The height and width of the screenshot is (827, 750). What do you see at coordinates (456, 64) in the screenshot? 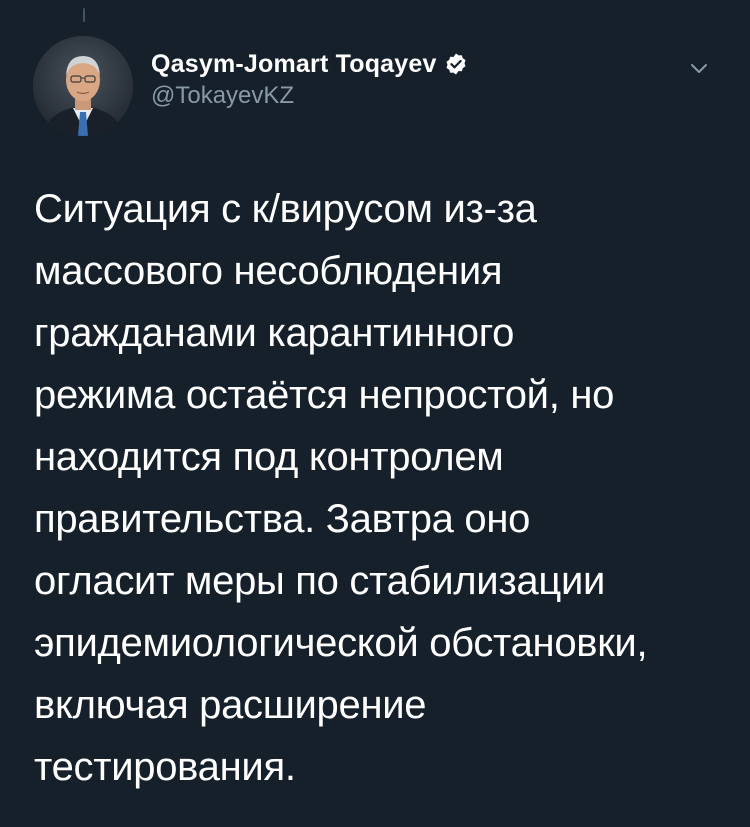
I see `verified-badge-icon` at bounding box center [456, 64].